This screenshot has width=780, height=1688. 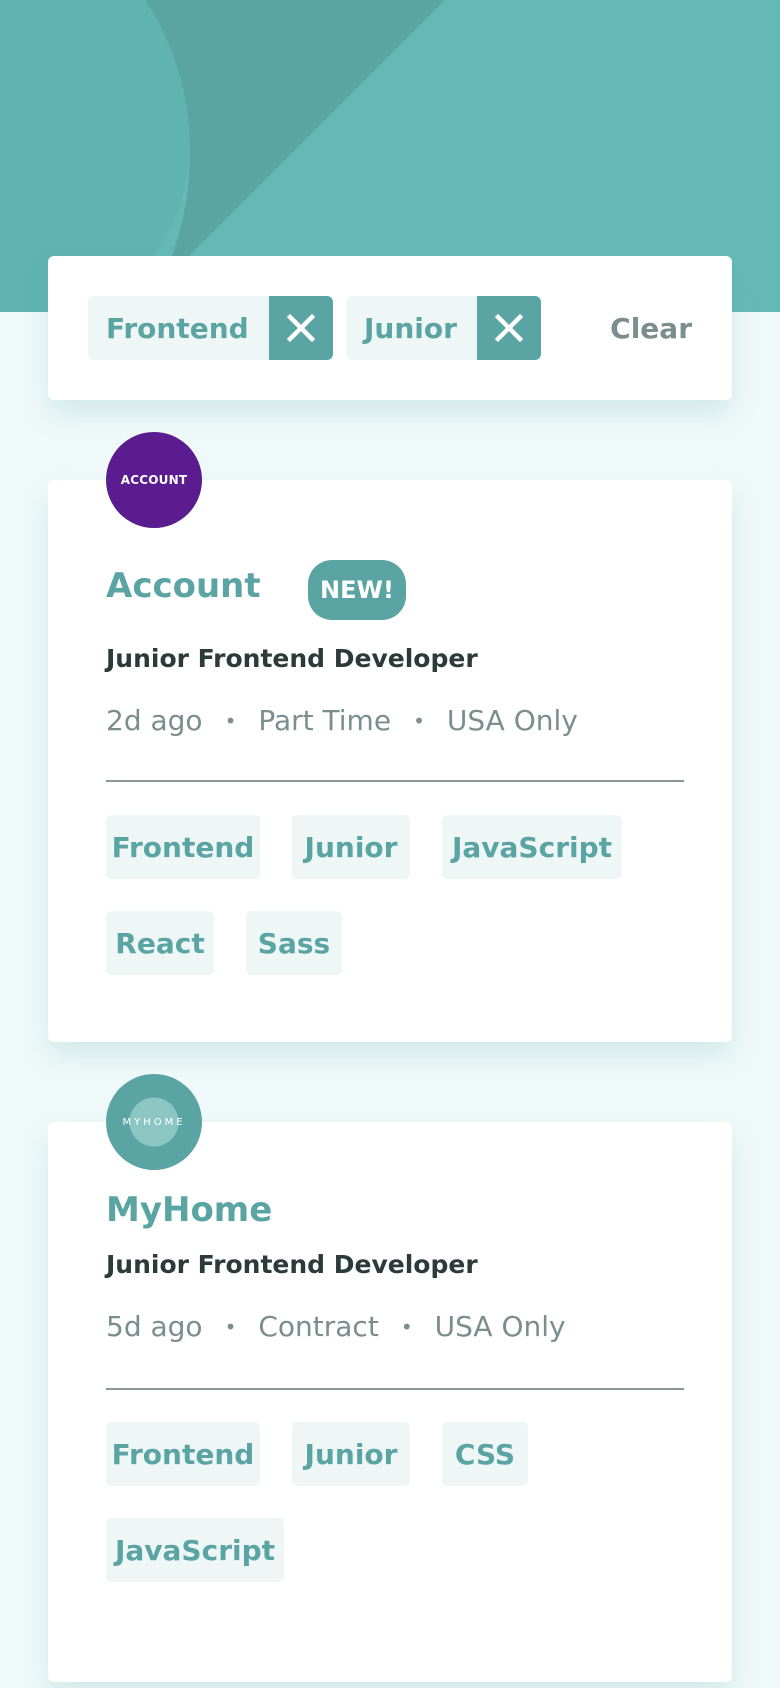 I want to click on company-name: MyHome, so click(x=189, y=1210).